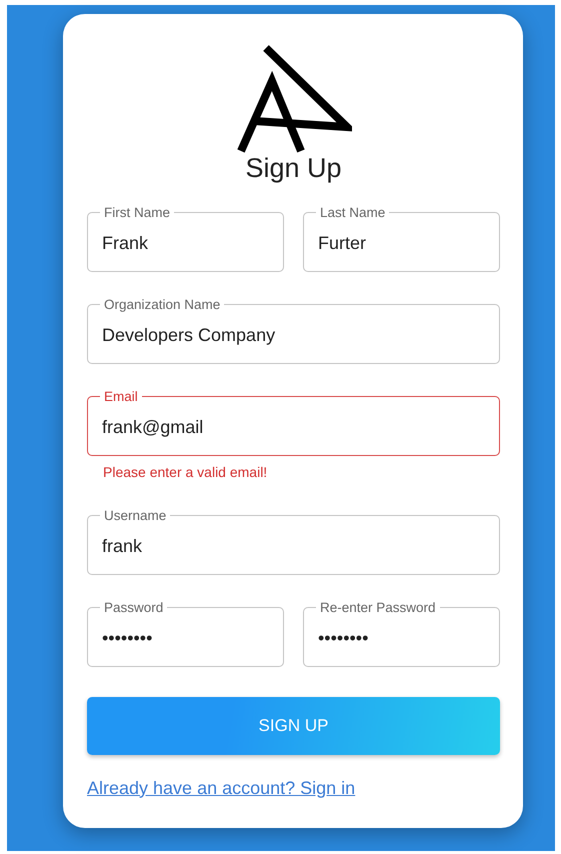 This screenshot has height=854, width=561. Describe the element at coordinates (293, 337) in the screenshot. I see `text-input: Developers Company` at that location.